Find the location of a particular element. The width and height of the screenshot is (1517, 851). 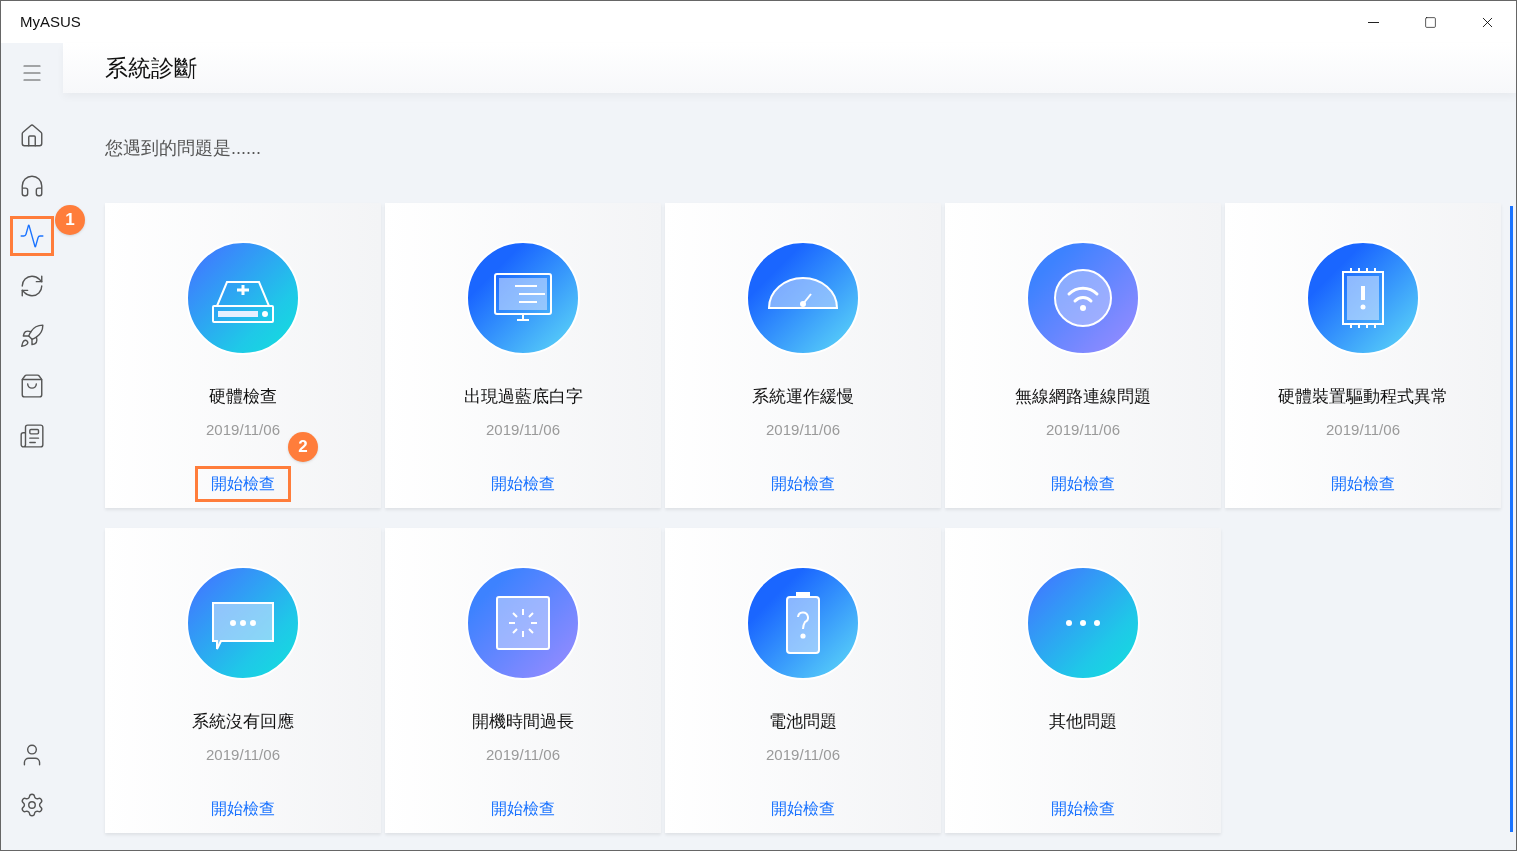

headset-icon is located at coordinates (32, 186).